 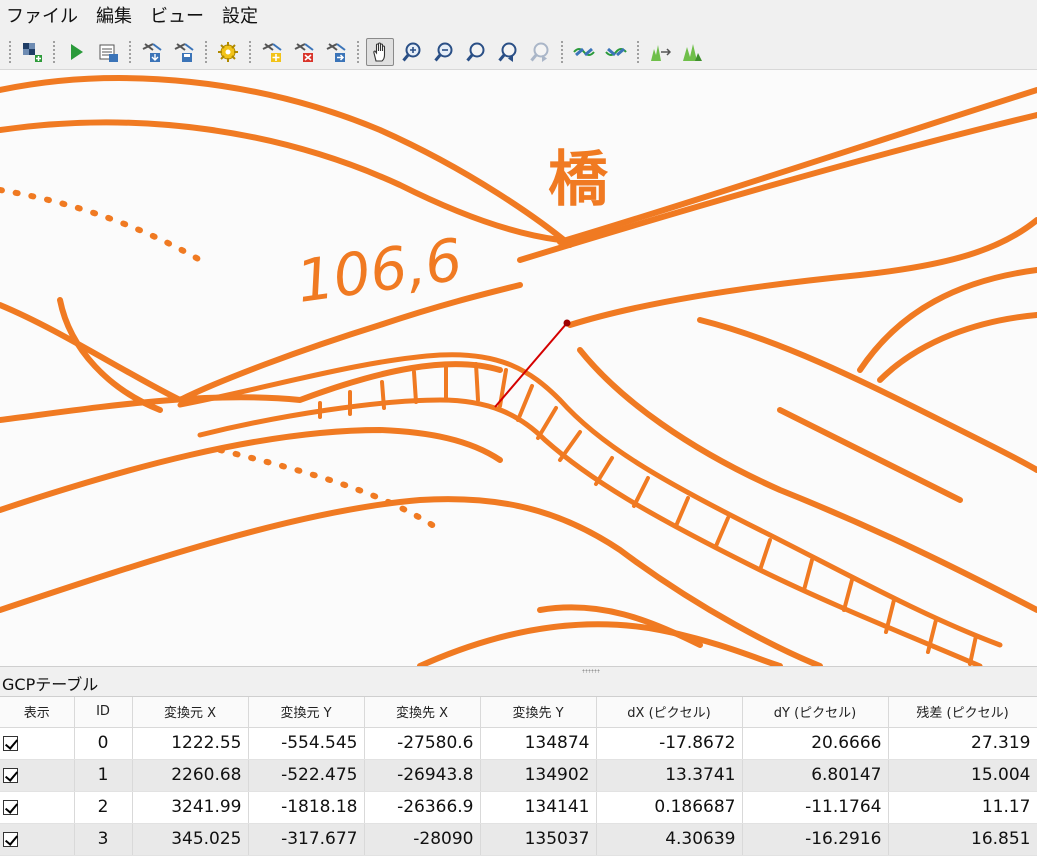 What do you see at coordinates (306, 712) in the screenshot?
I see `column-header: 変換元 Y` at bounding box center [306, 712].